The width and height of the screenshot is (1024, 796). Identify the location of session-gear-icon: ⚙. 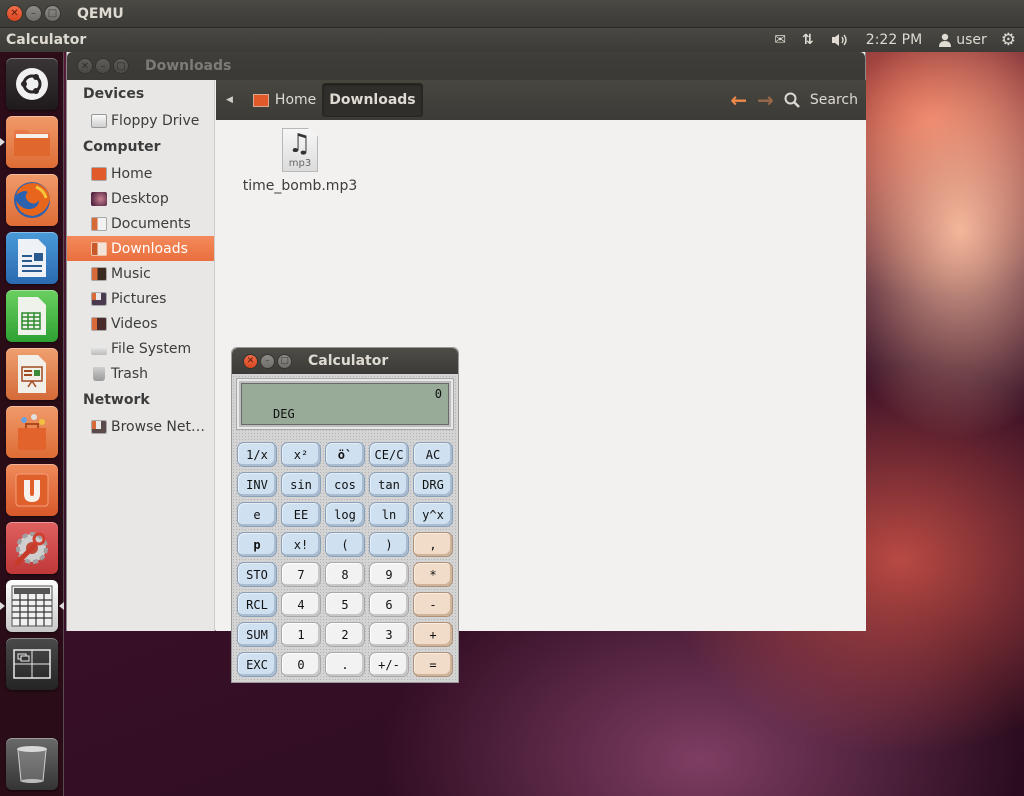
(1008, 40).